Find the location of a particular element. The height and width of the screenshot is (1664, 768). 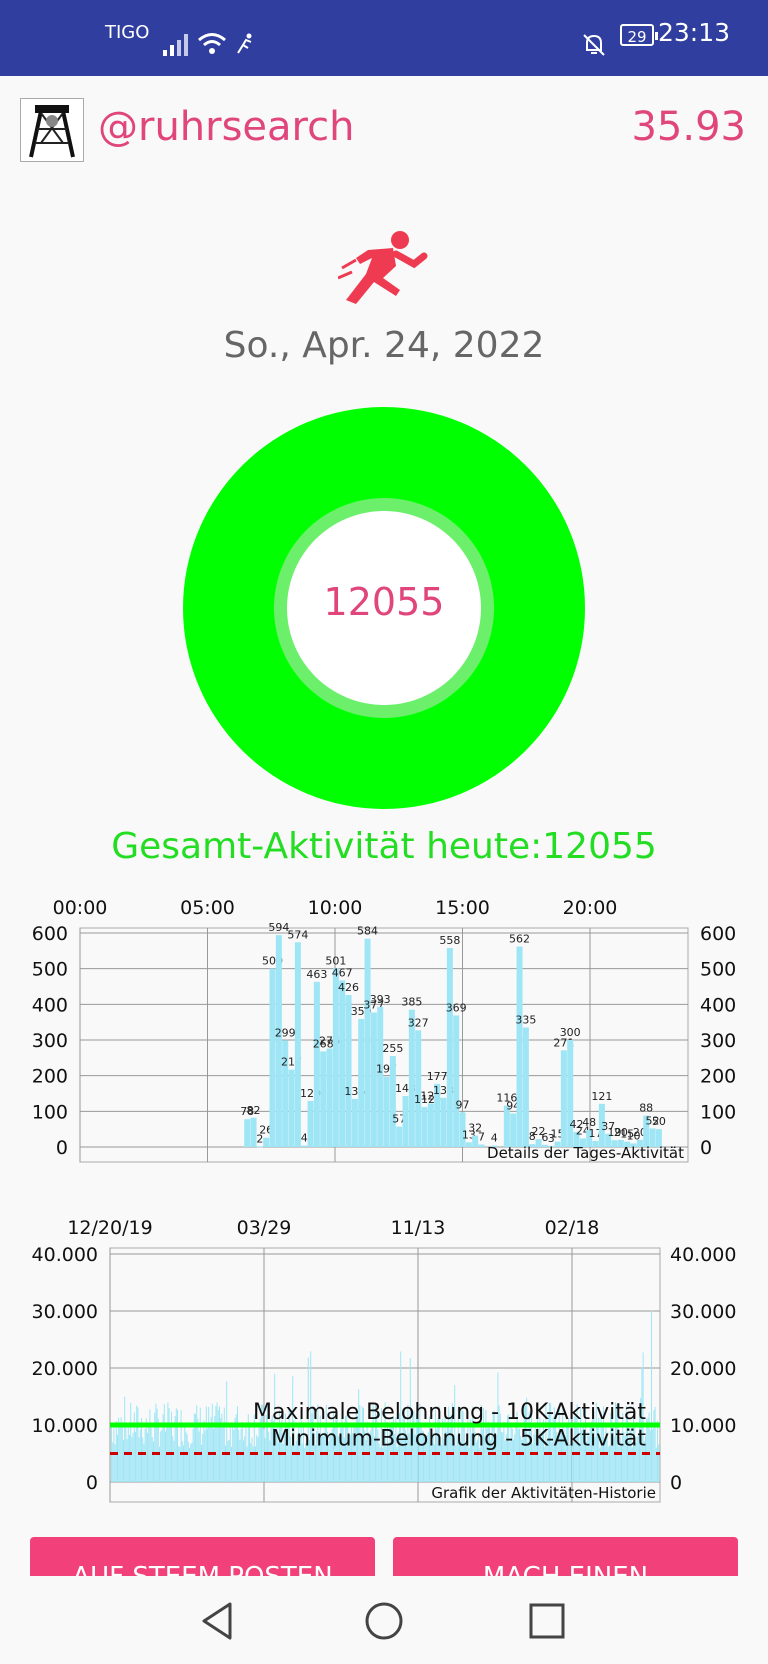

navigation-bar is located at coordinates (384, 1620).